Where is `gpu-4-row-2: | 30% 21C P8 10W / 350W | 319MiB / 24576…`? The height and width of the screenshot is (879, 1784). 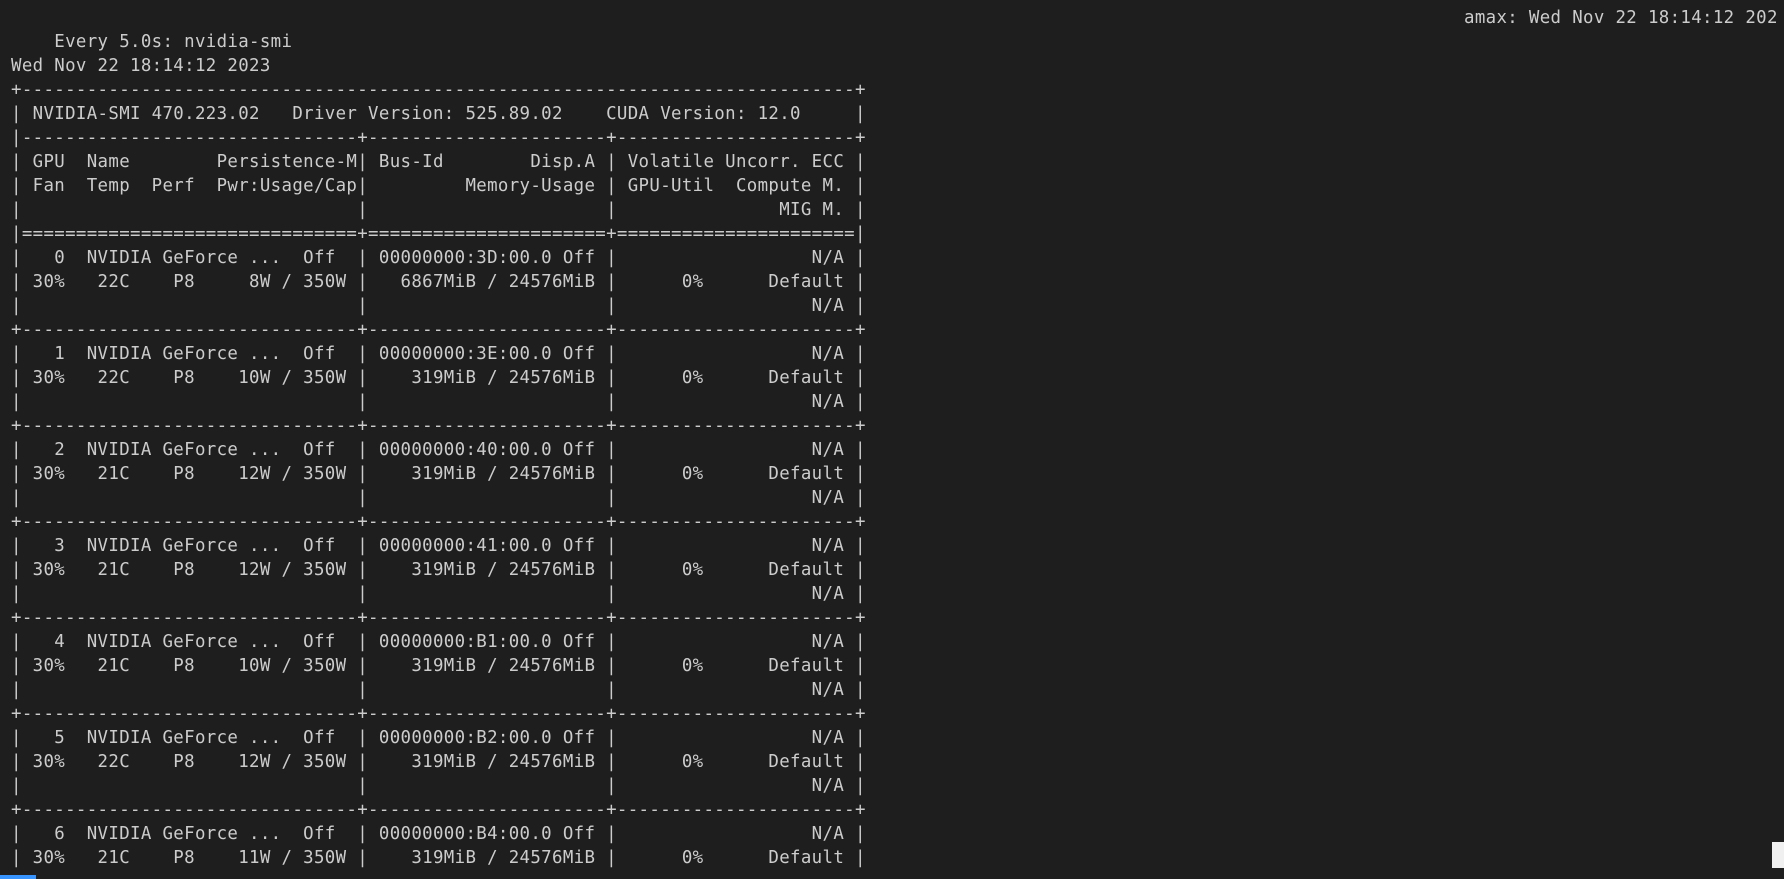
gpu-4-row-2: | 30% 21C P8 10W / 350W | 319MiB / 24576… is located at coordinates (438, 666).